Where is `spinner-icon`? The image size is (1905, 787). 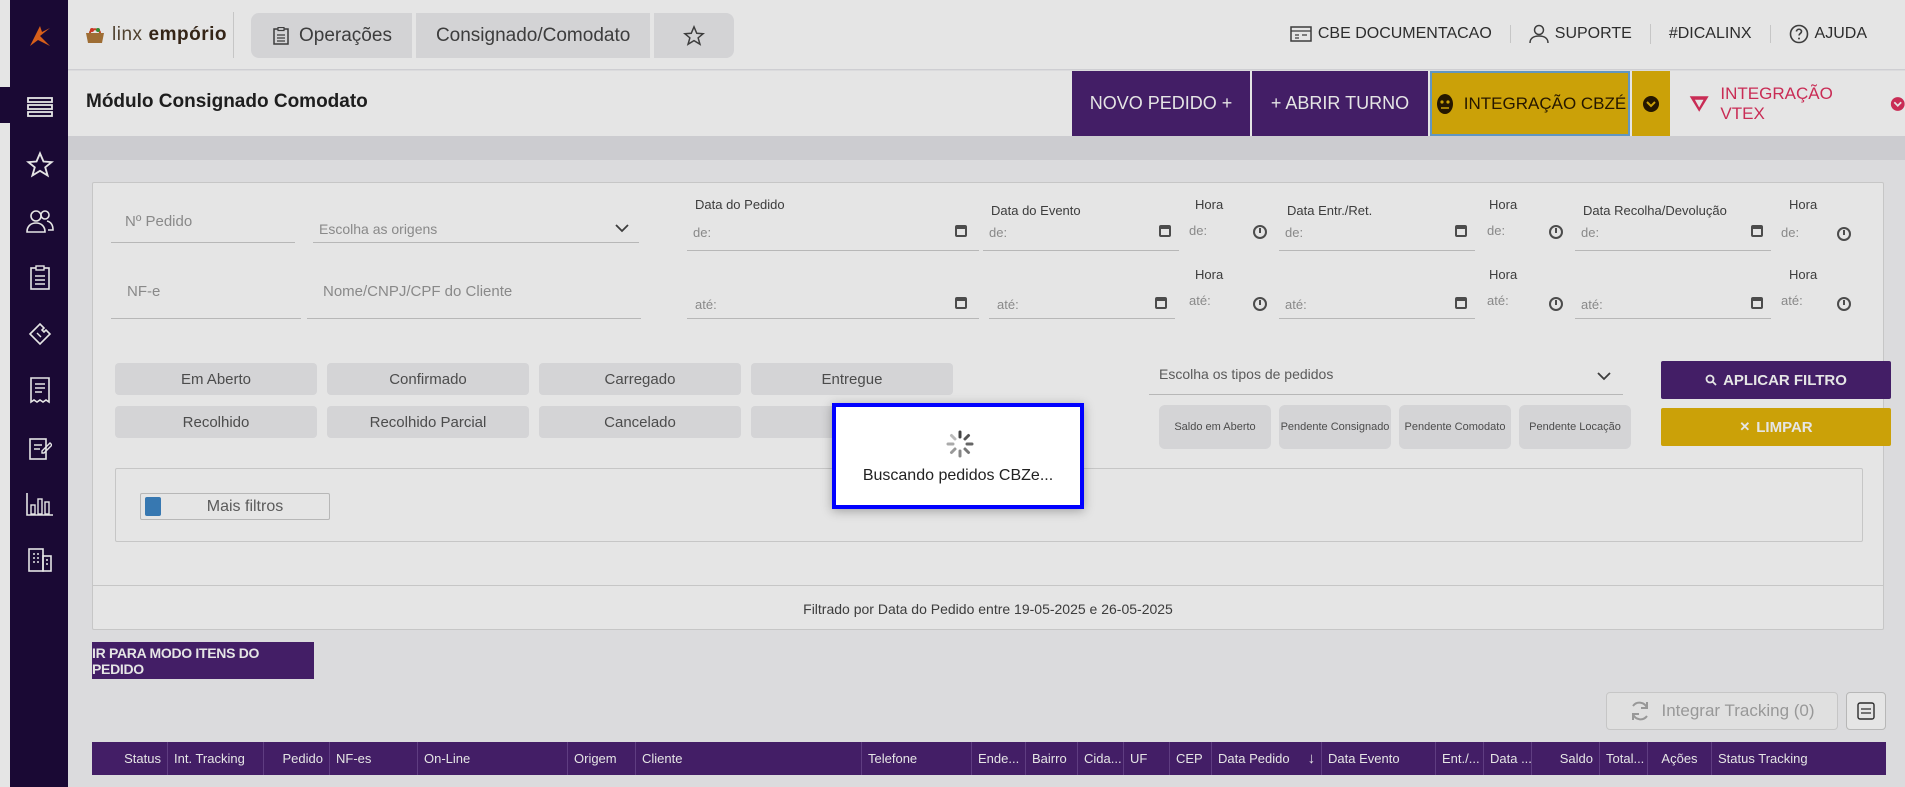
spinner-icon is located at coordinates (960, 444).